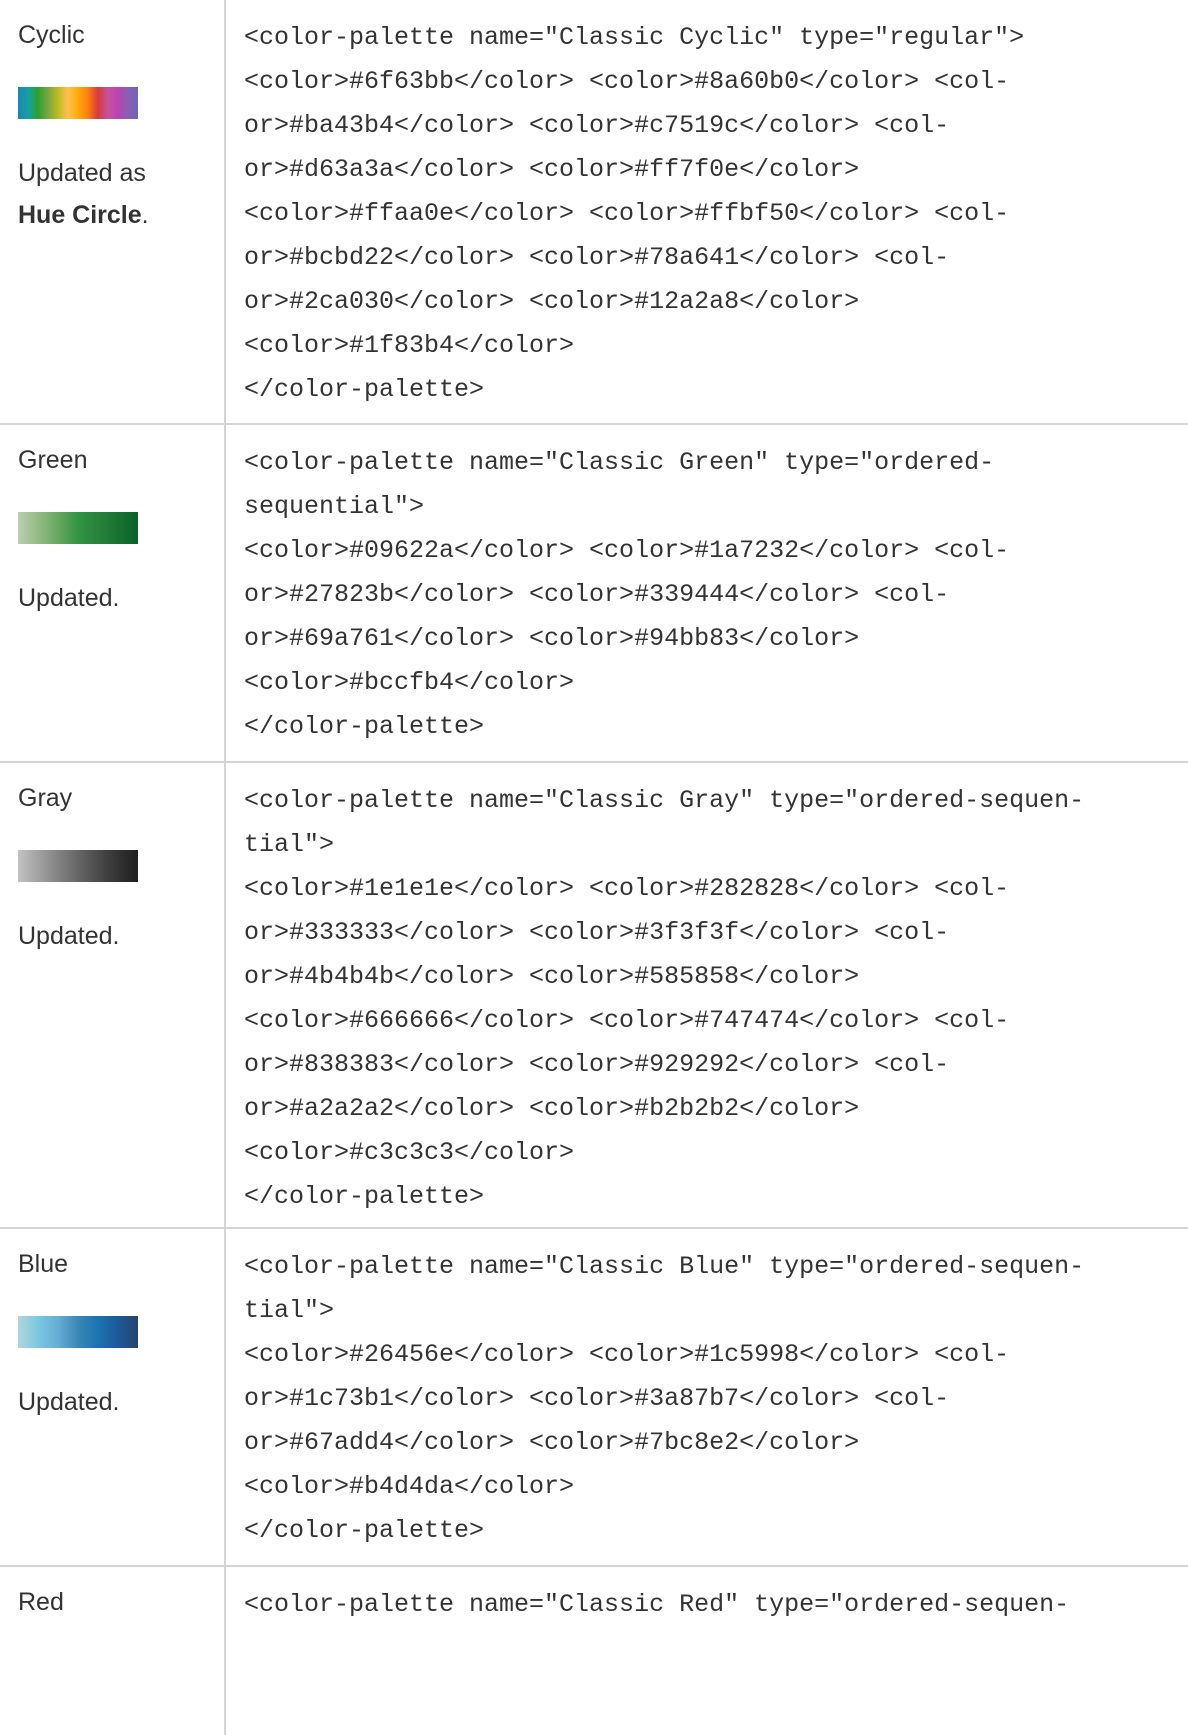 Image resolution: width=1188 pixels, height=1735 pixels. Describe the element at coordinates (113, 995) in the screenshot. I see `palette-info-cell: Gray Updated.` at that location.